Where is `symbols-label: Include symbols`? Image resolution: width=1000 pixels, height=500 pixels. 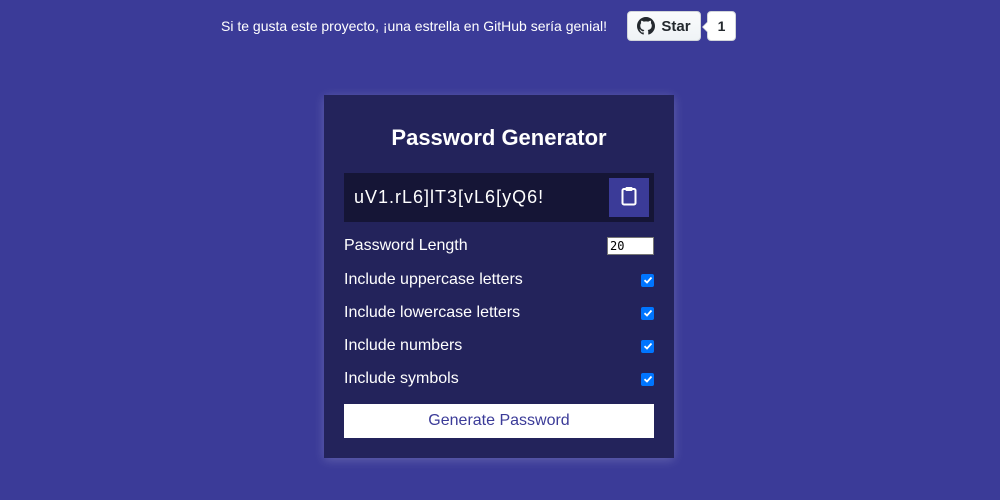 symbols-label: Include symbols is located at coordinates (401, 378).